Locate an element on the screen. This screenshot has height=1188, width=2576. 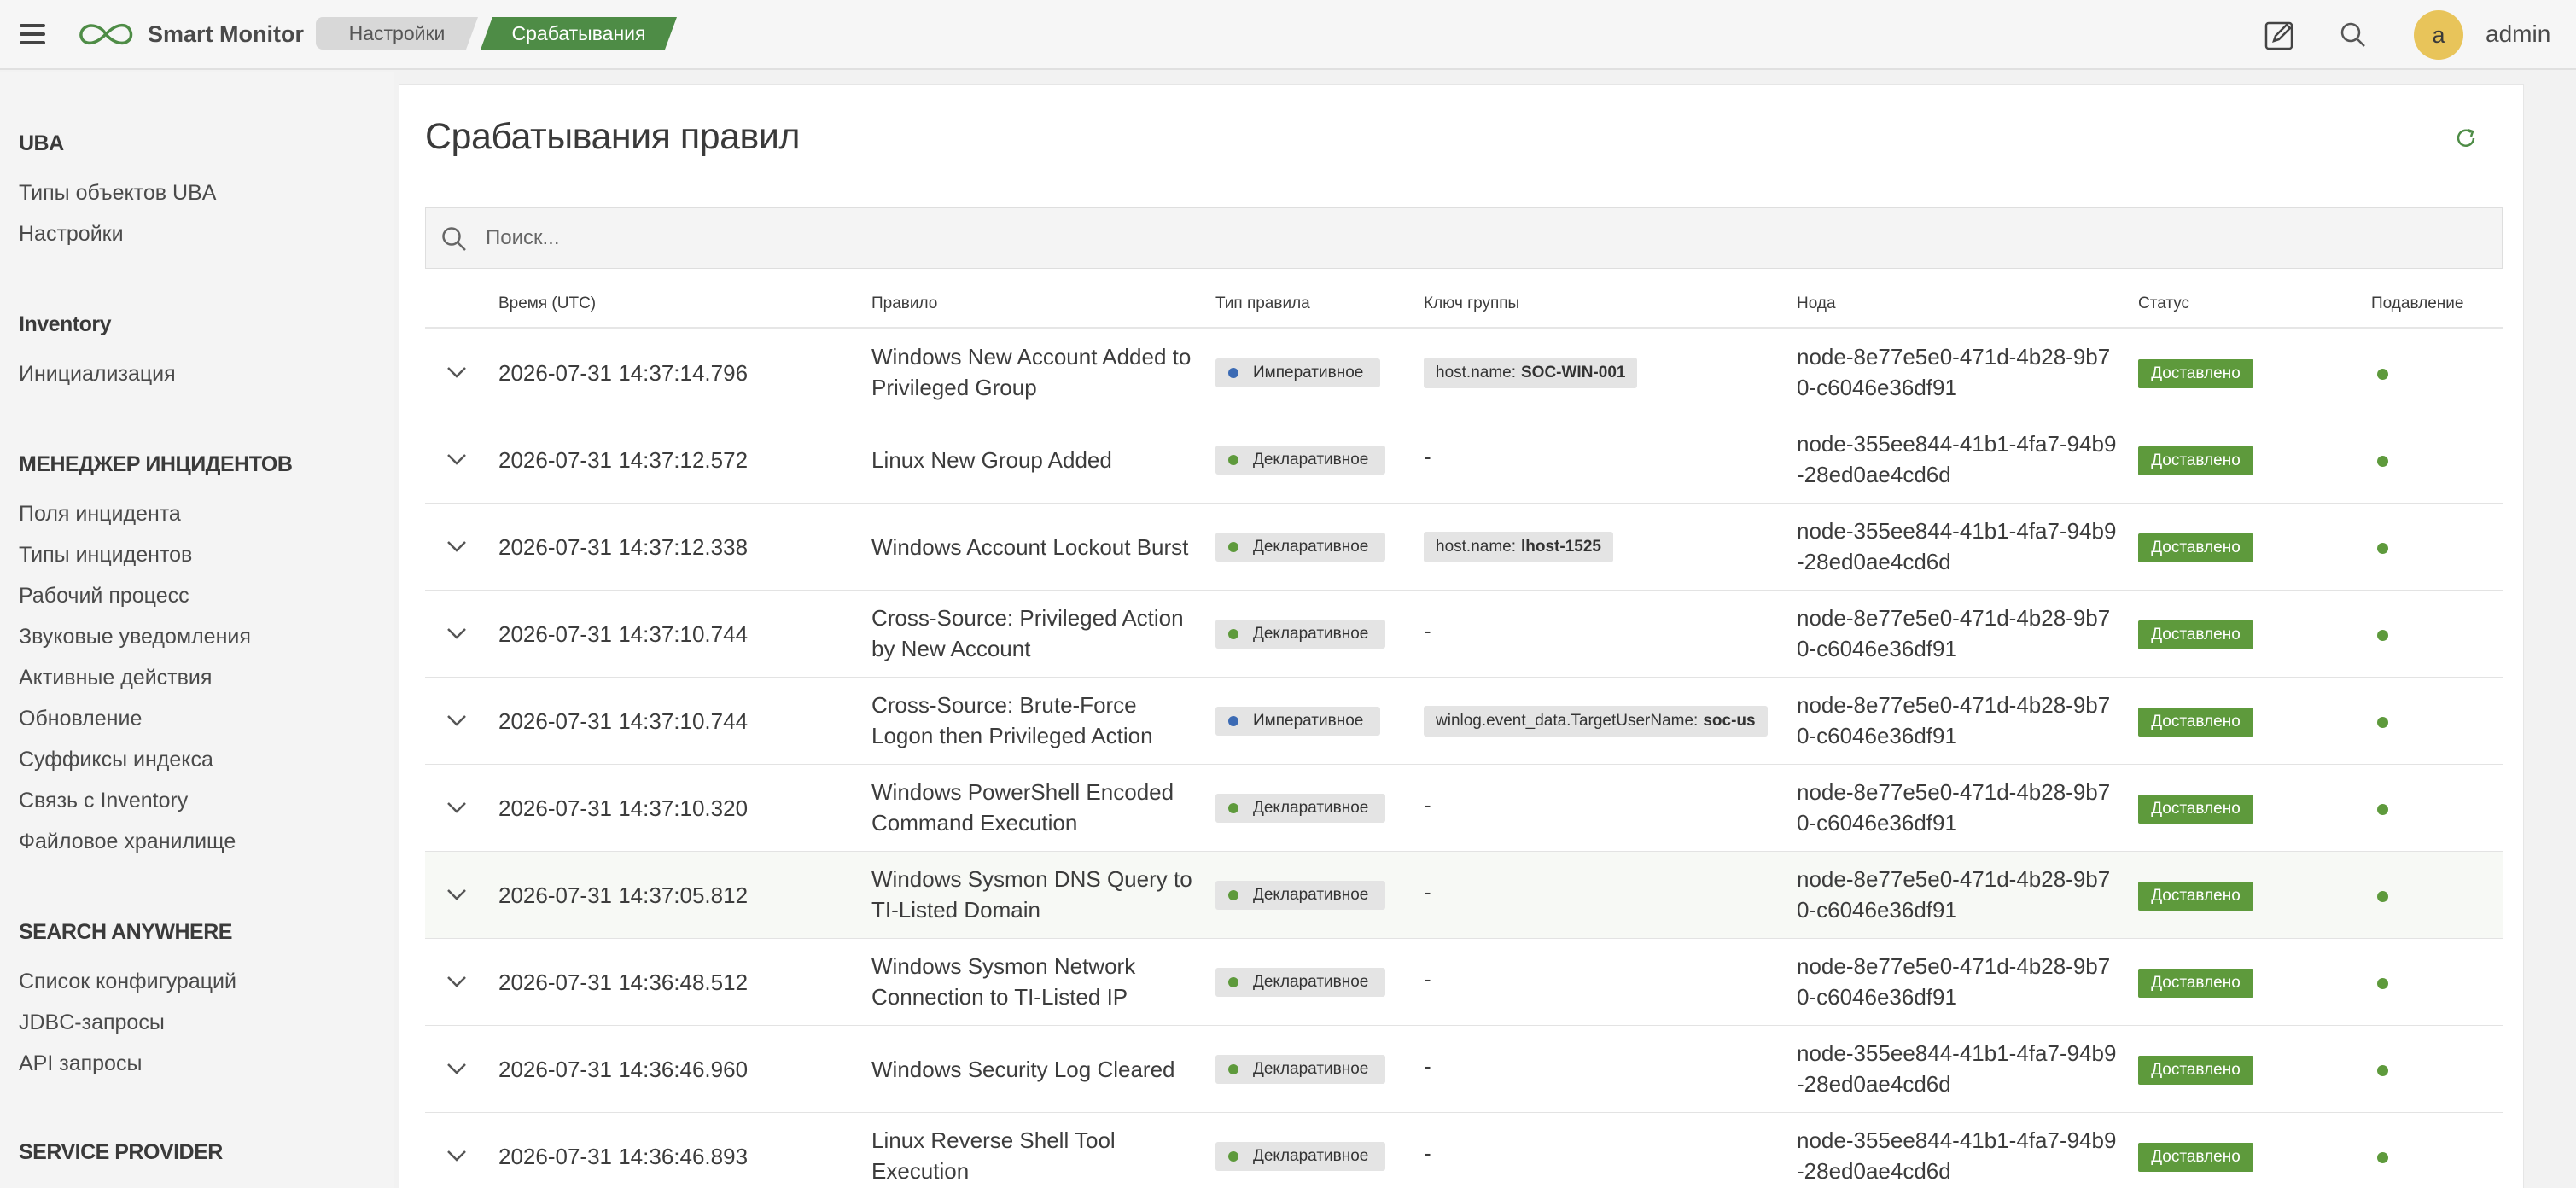
trigger-time: 2026-07-31 14:37:10.744 is located at coordinates (623, 721).